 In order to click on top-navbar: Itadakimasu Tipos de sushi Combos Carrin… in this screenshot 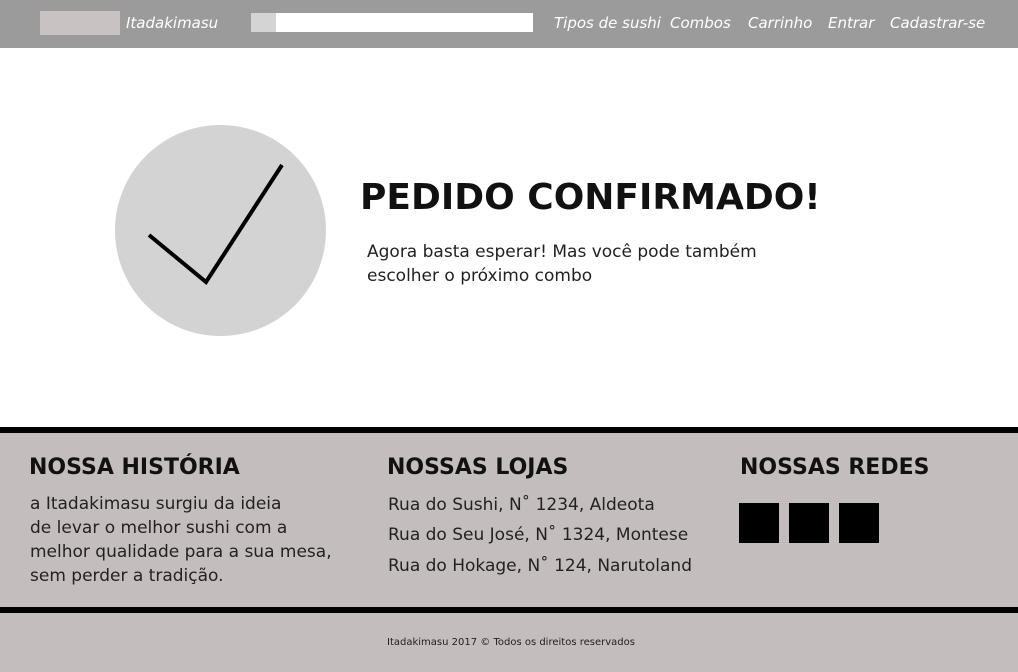, I will do `click(509, 24)`.